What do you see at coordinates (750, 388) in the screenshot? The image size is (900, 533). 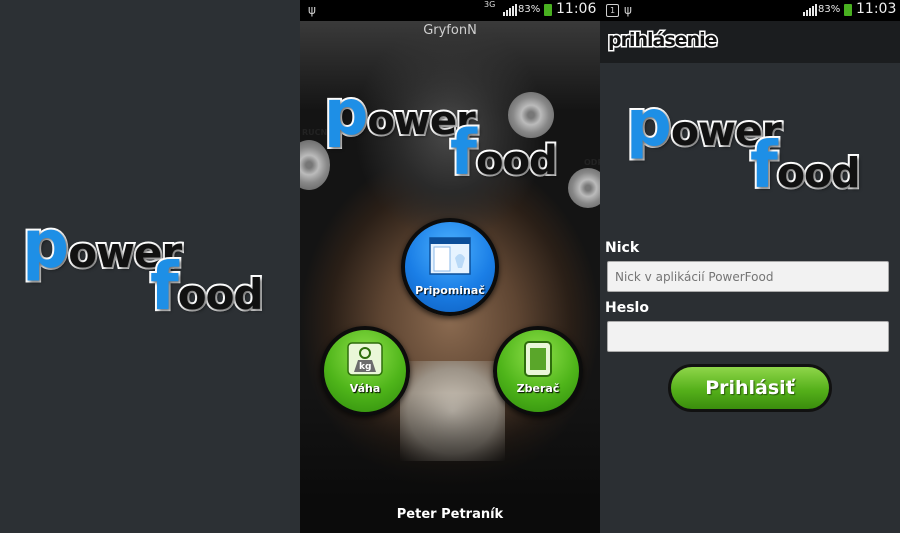 I see `login-button: Prihlásiť` at bounding box center [750, 388].